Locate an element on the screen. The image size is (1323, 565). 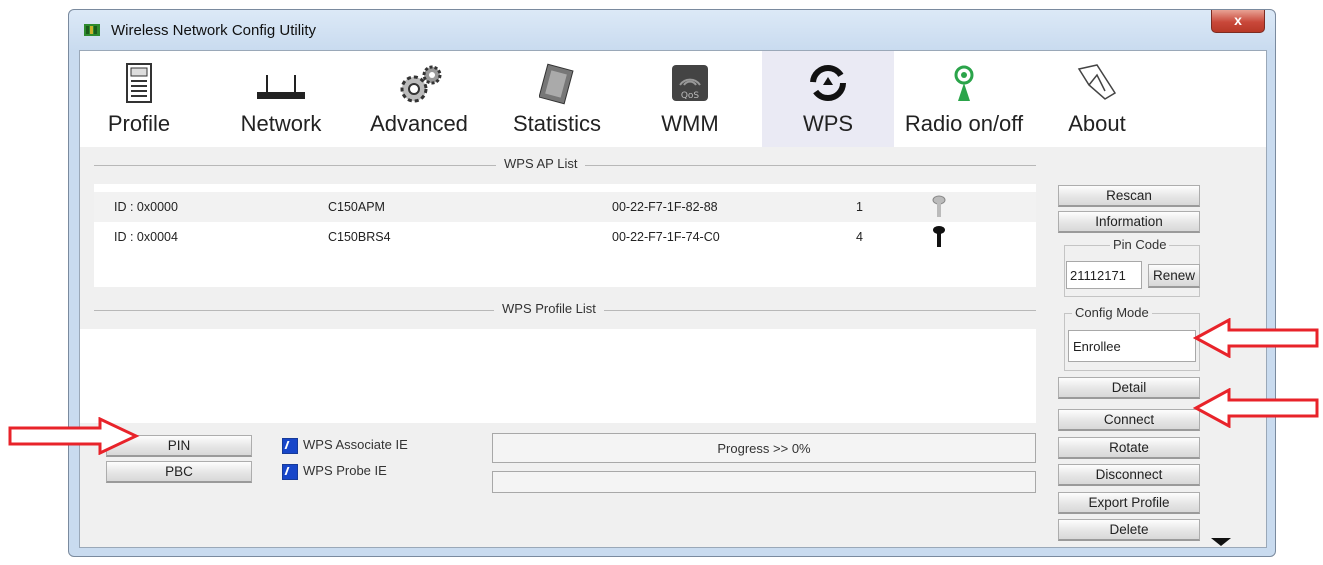
ap-row: ID : 0x0000 C150APM 00-22-F7-1F-82-88 1 is located at coordinates (565, 207).